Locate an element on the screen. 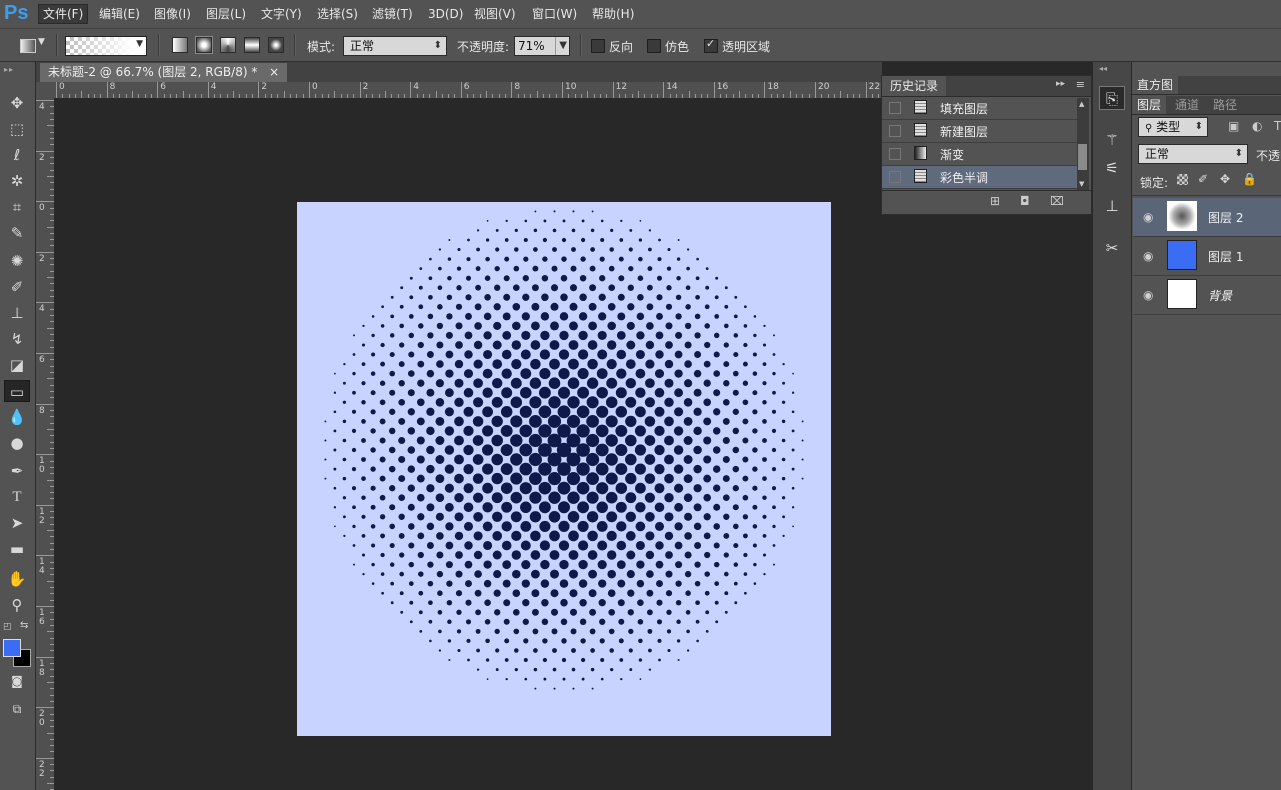 This screenshot has width=1281, height=790. menu-item: 视图(V) is located at coordinates (495, 14).